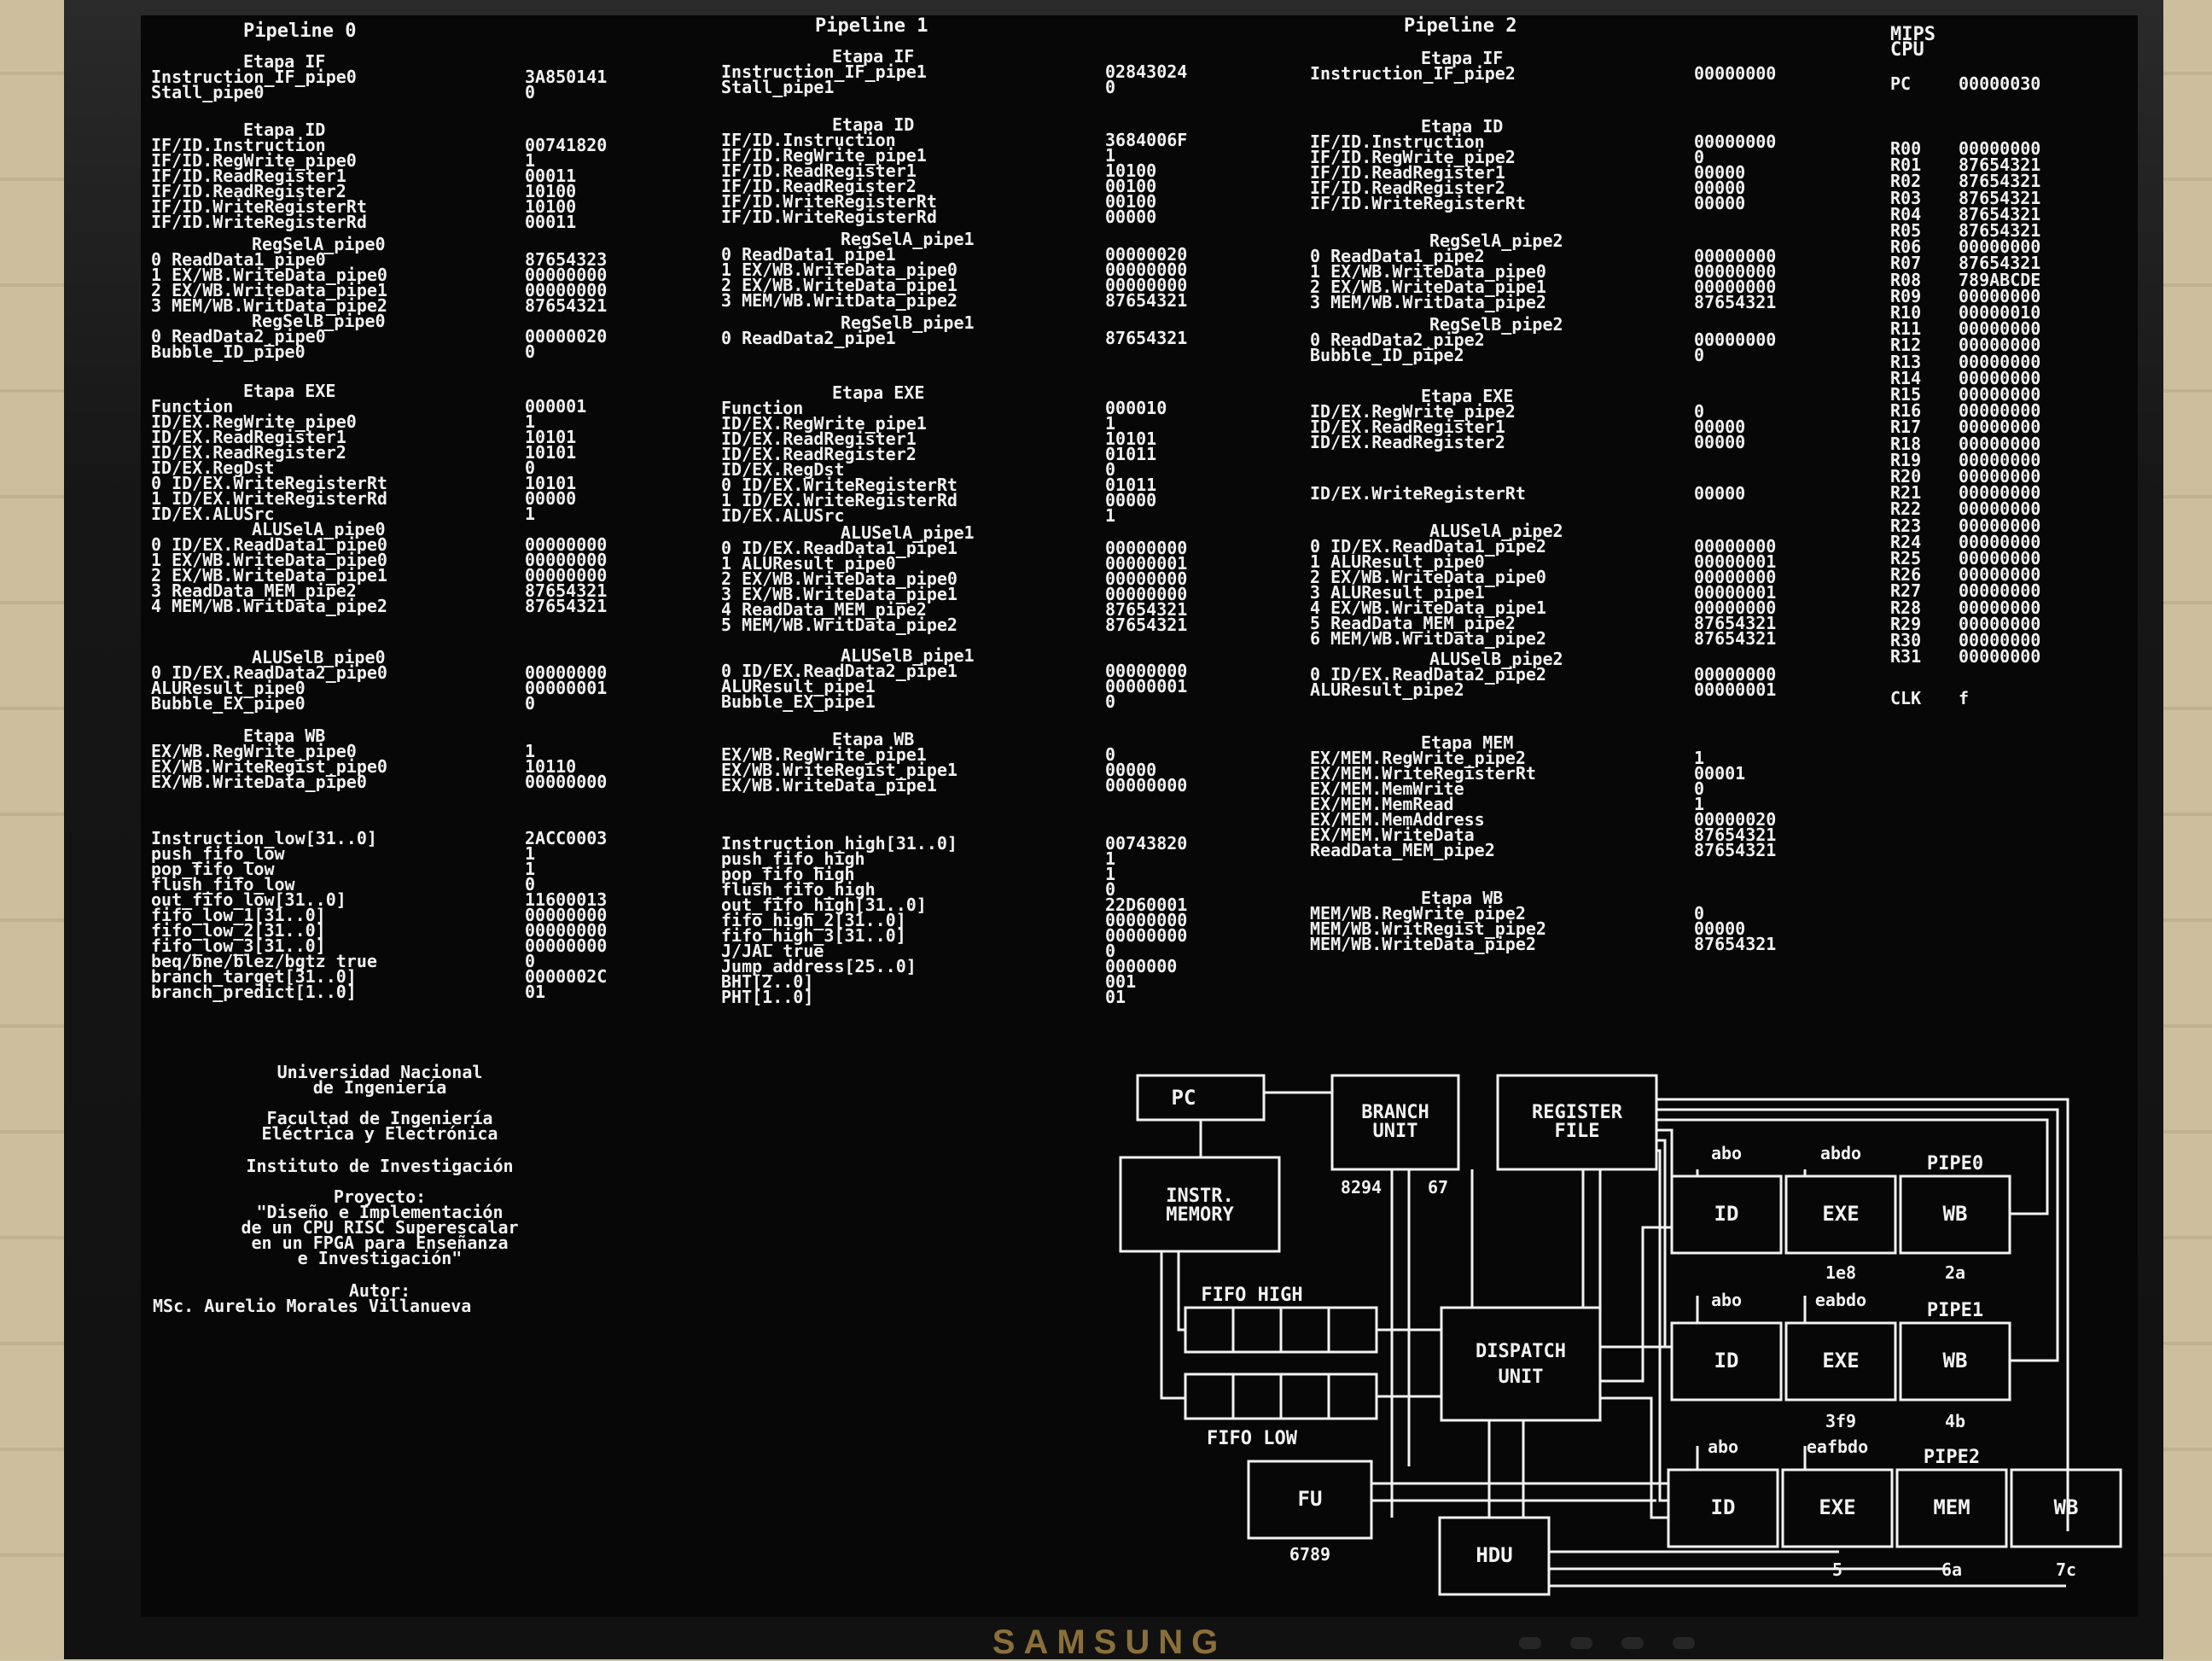  What do you see at coordinates (1955, 1421) in the screenshot?
I see `pipe1-wb-outputs: 4b` at bounding box center [1955, 1421].